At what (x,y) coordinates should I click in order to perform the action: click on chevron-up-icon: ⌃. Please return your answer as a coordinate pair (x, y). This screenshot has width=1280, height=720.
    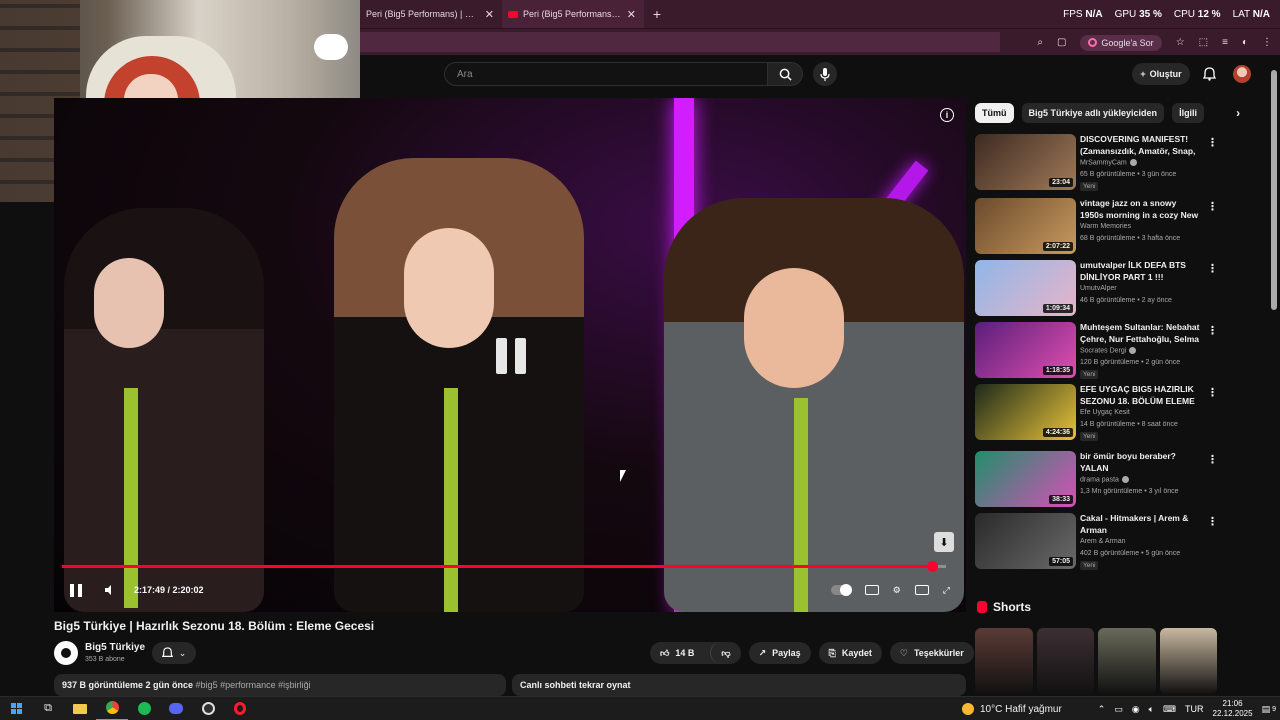
    Looking at the image, I should click on (1102, 709).